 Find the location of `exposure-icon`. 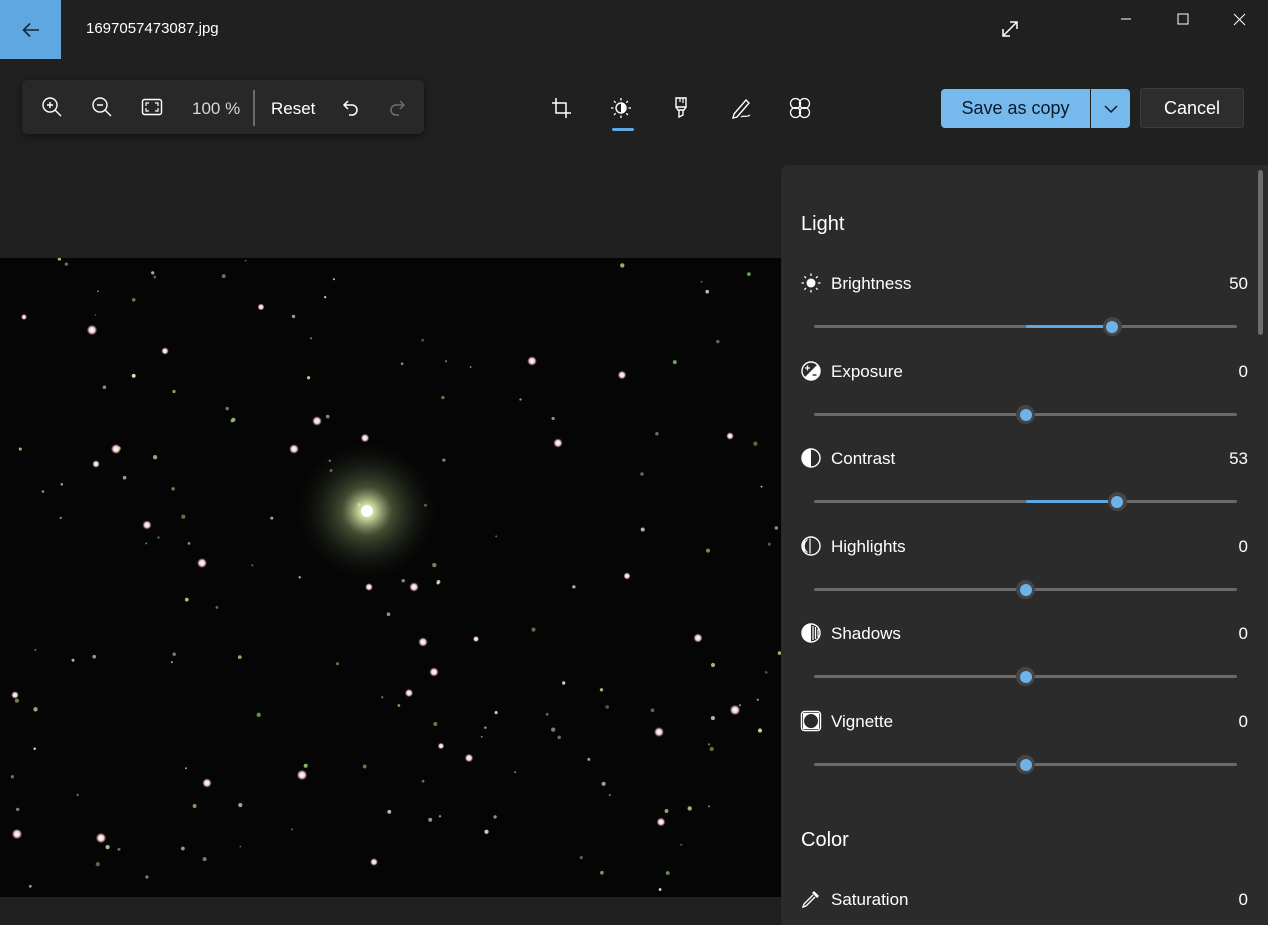

exposure-icon is located at coordinates (811, 371).